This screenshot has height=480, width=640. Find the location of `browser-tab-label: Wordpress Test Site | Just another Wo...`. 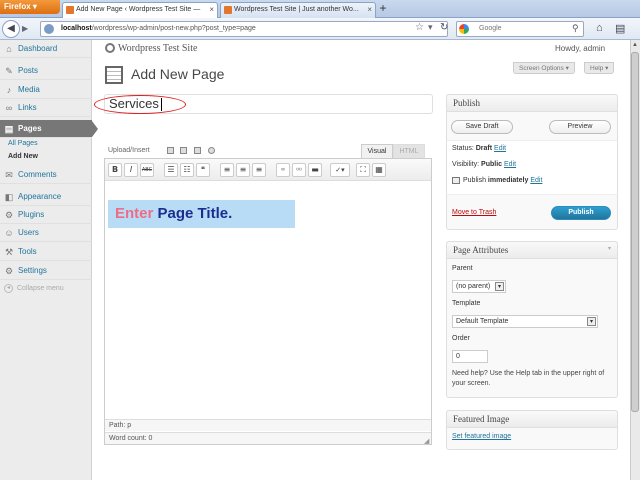

browser-tab-label: Wordpress Test Site | Just another Wo... is located at coordinates (296, 9).